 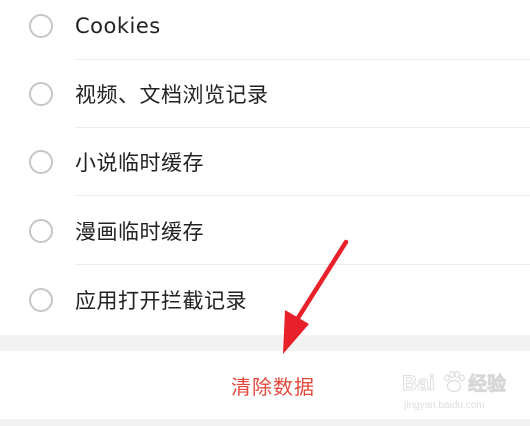 What do you see at coordinates (118, 26) in the screenshot?
I see `option-label: Cookies` at bounding box center [118, 26].